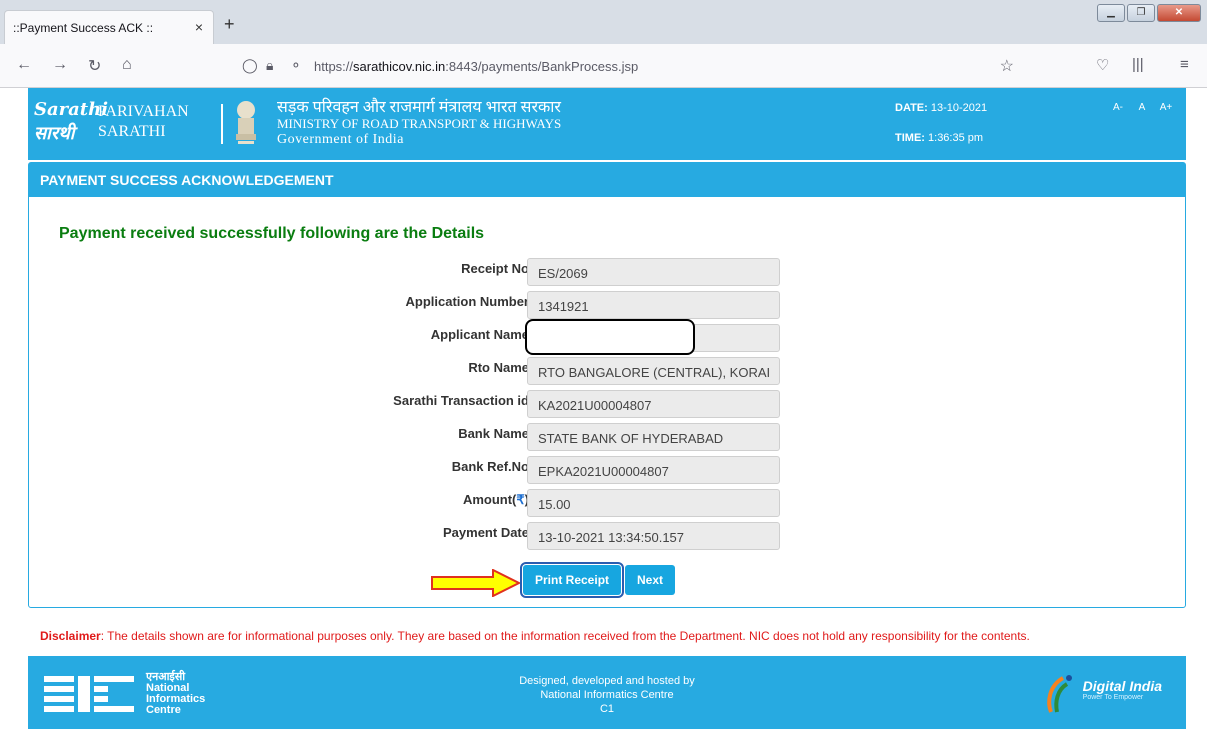 This screenshot has height=729, width=1207. I want to click on field-rto-name: Rto Name RTO BANGALORE (CENTRAL), KORAI, so click(429, 372).